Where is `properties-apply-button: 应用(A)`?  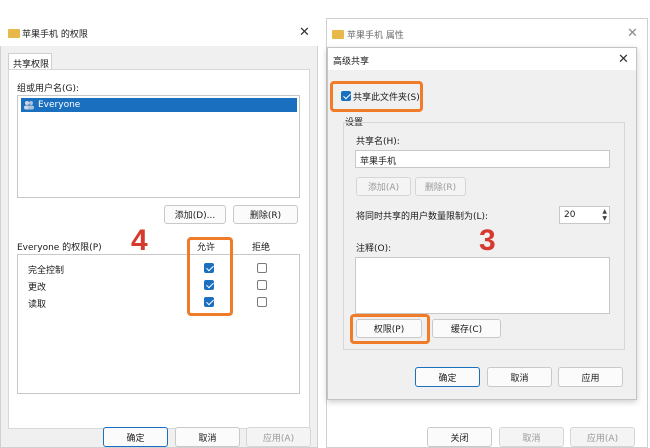 properties-apply-button: 应用(A) is located at coordinates (602, 437).